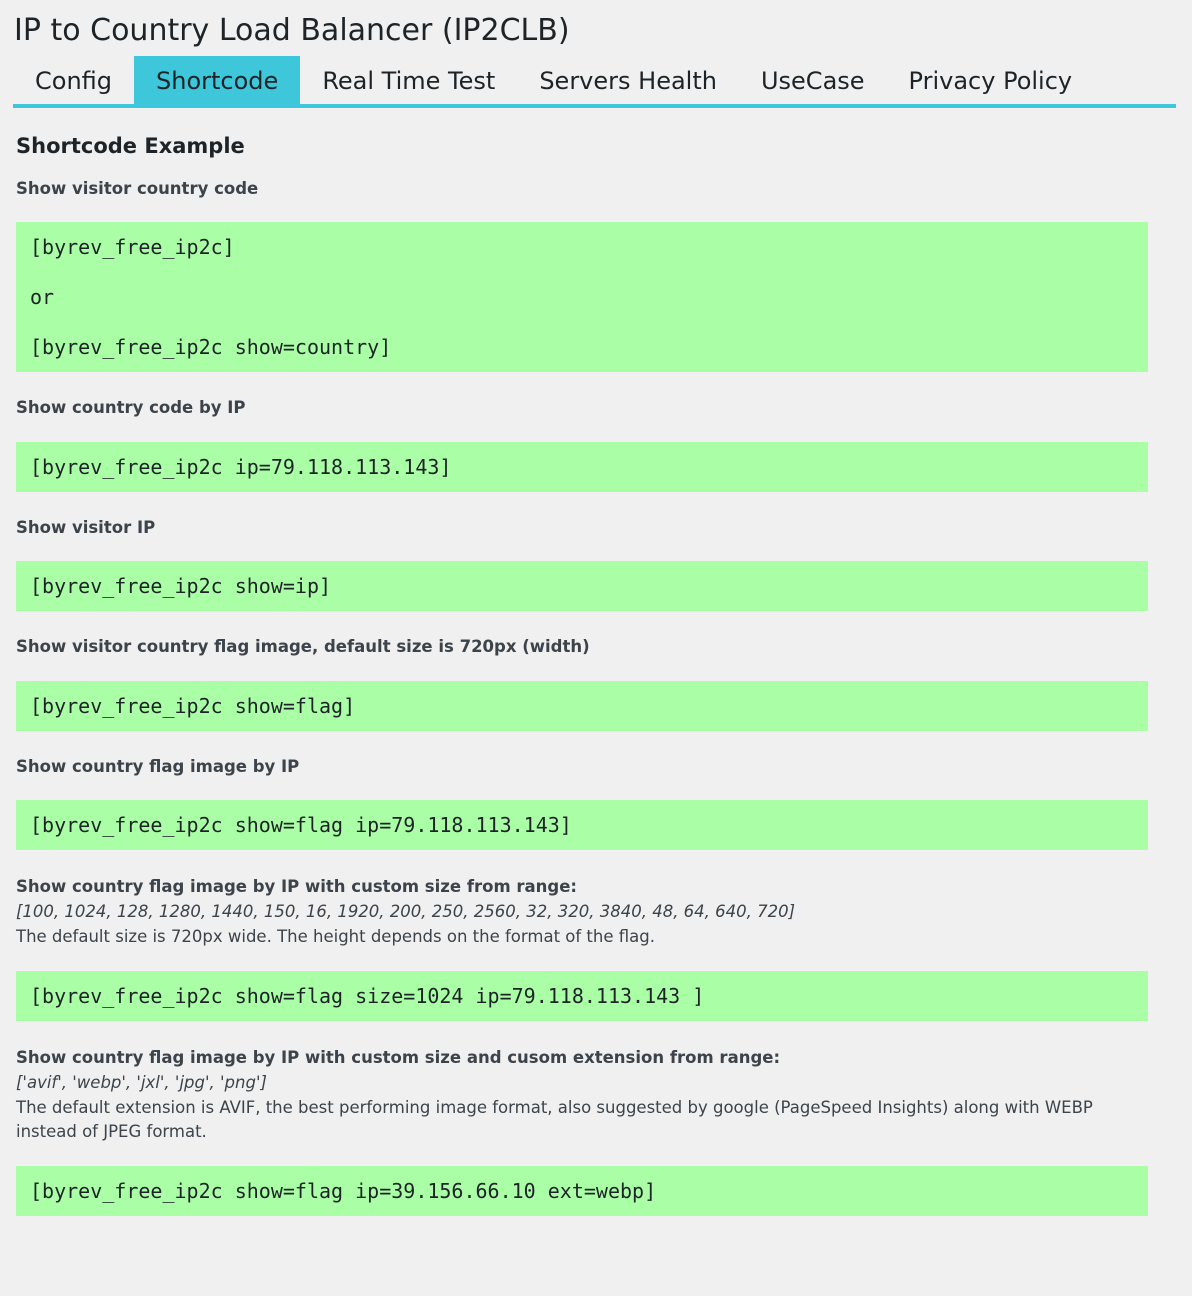 This screenshot has width=1192, height=1296. What do you see at coordinates (86, 527) in the screenshot?
I see `example-label: Show visitor IP` at bounding box center [86, 527].